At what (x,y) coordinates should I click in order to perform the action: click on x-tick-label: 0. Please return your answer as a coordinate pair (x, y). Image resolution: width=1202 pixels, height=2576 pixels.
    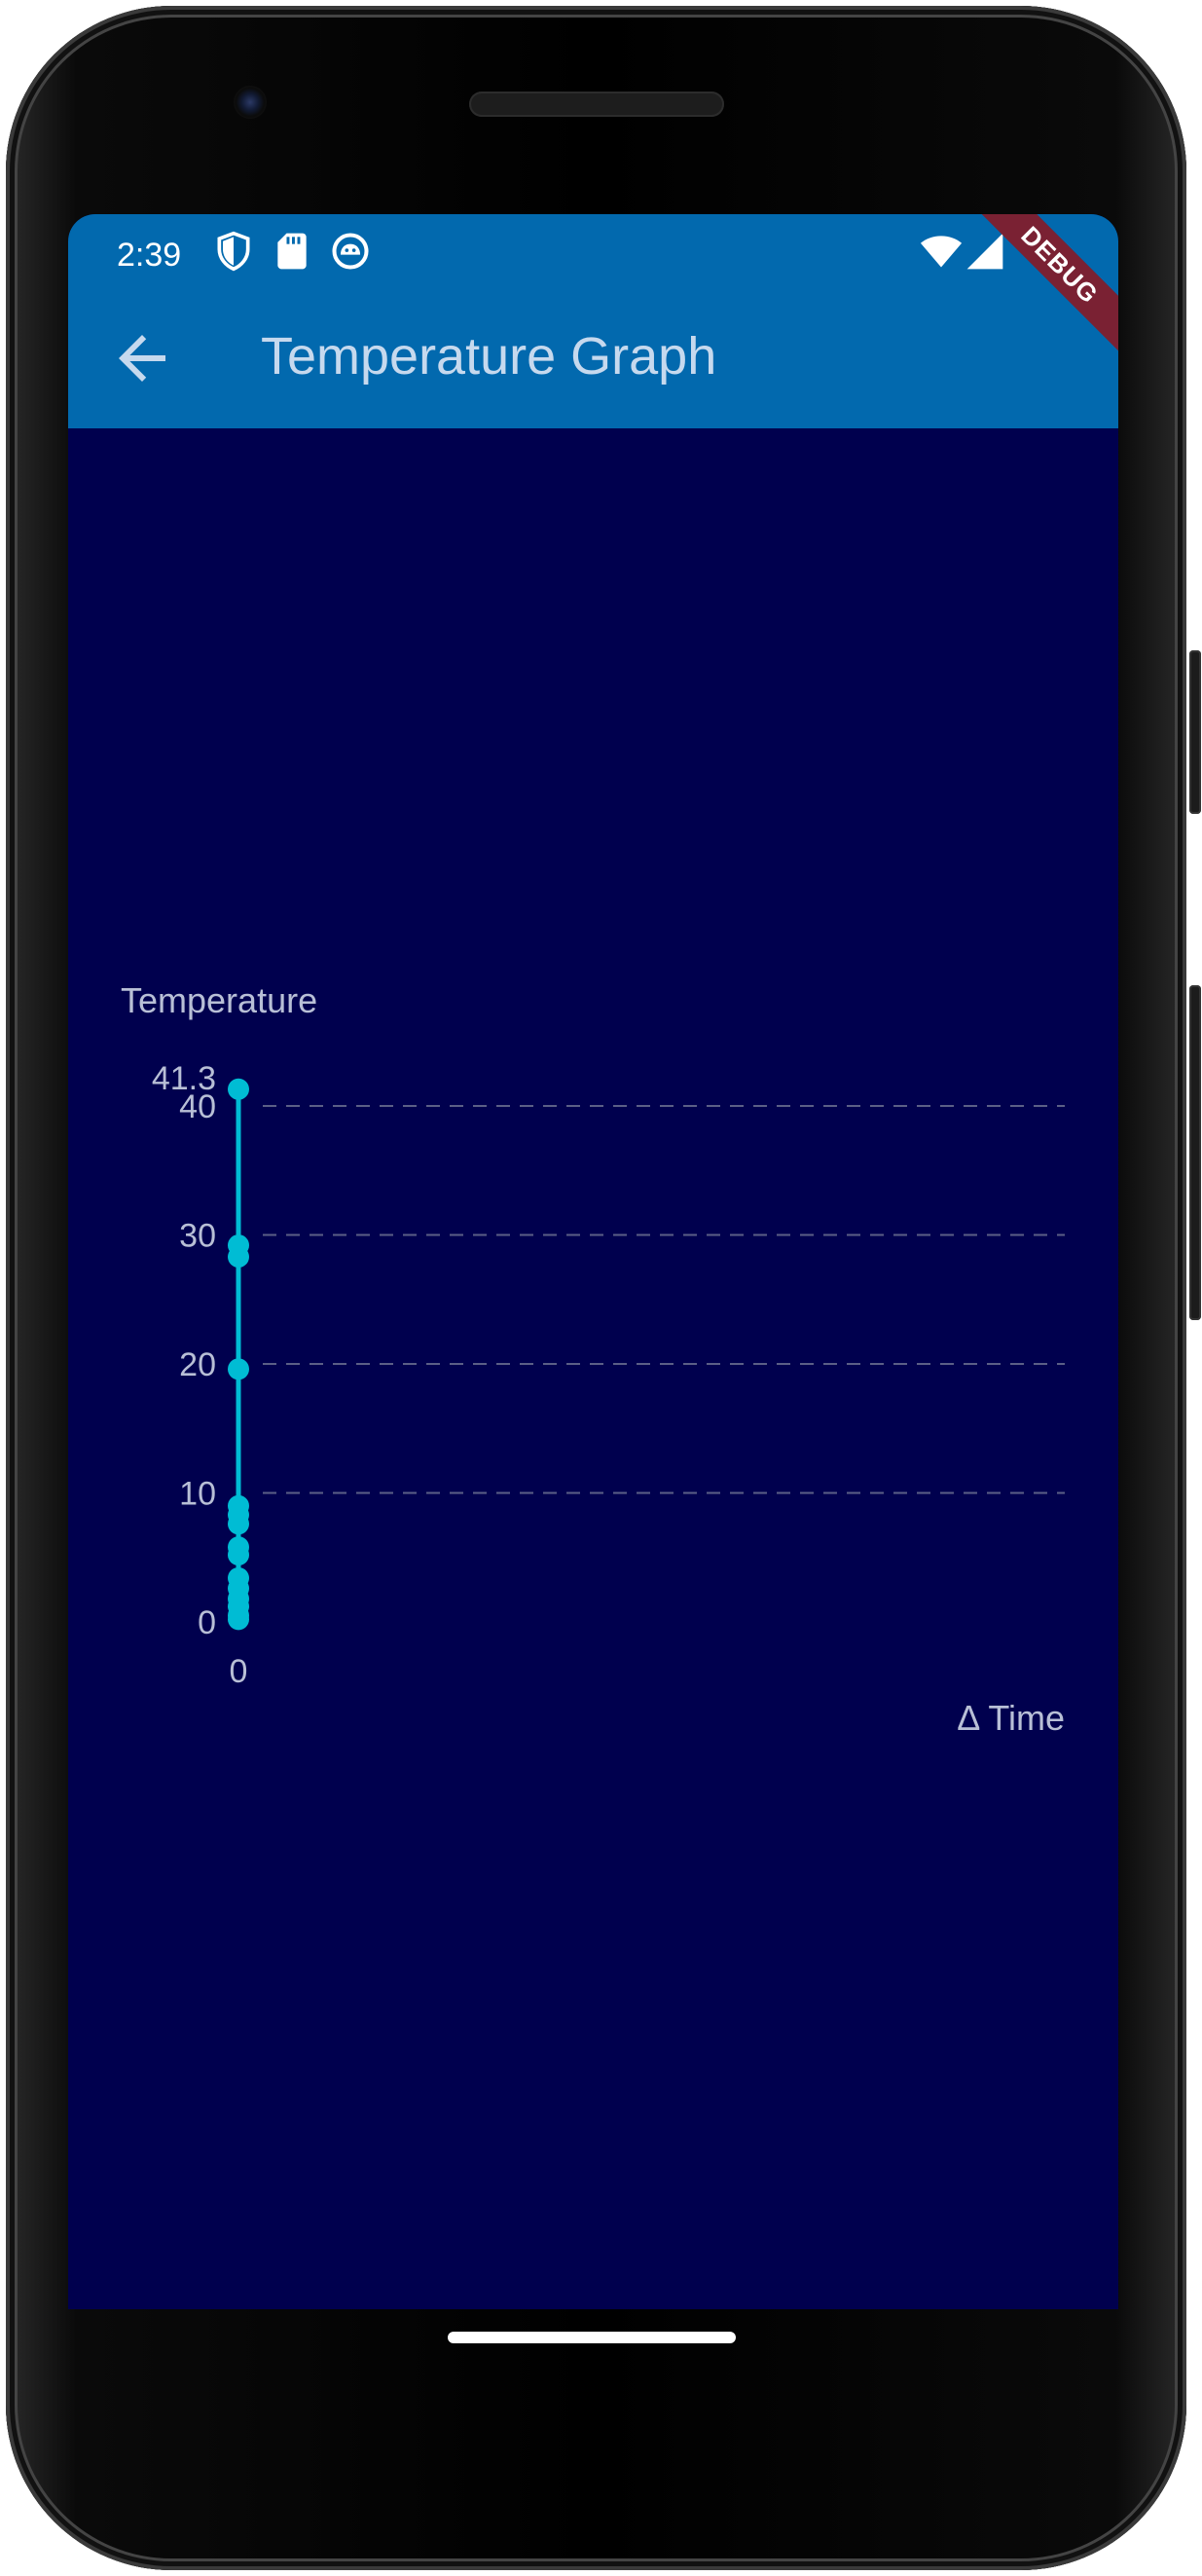
    Looking at the image, I should click on (239, 1671).